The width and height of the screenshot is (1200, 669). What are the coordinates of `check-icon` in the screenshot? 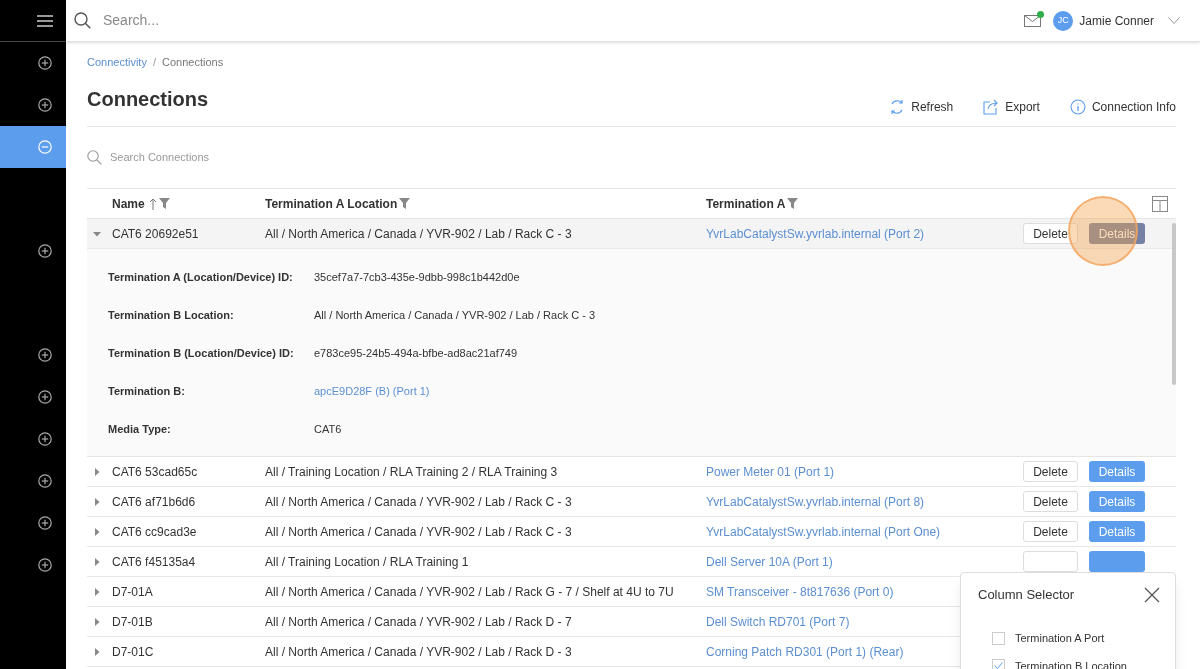 It's located at (998, 665).